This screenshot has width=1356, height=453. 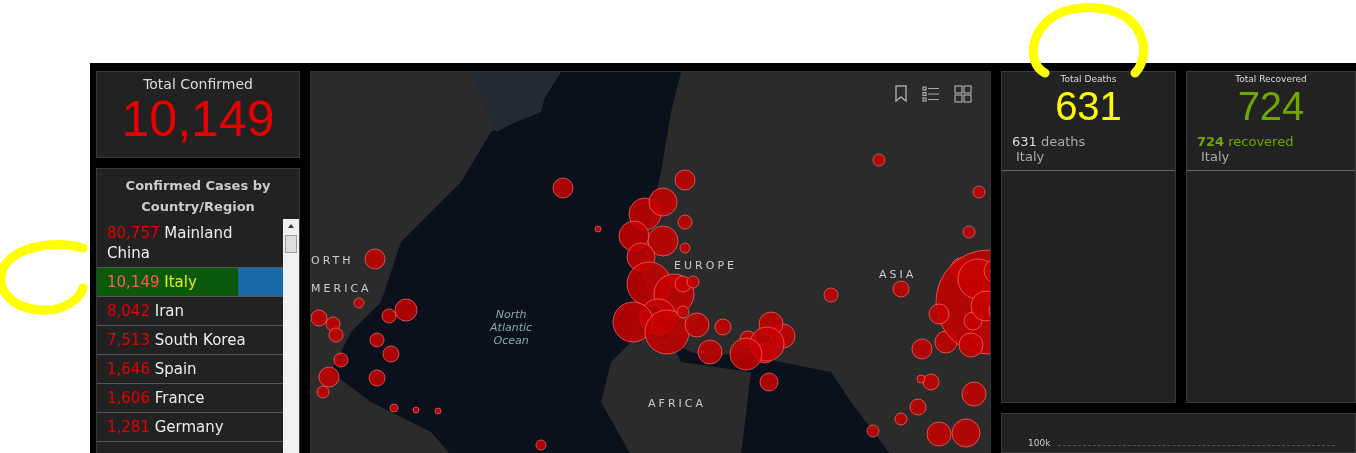 What do you see at coordinates (898, 274) in the screenshot?
I see `map-label: ASIA` at bounding box center [898, 274].